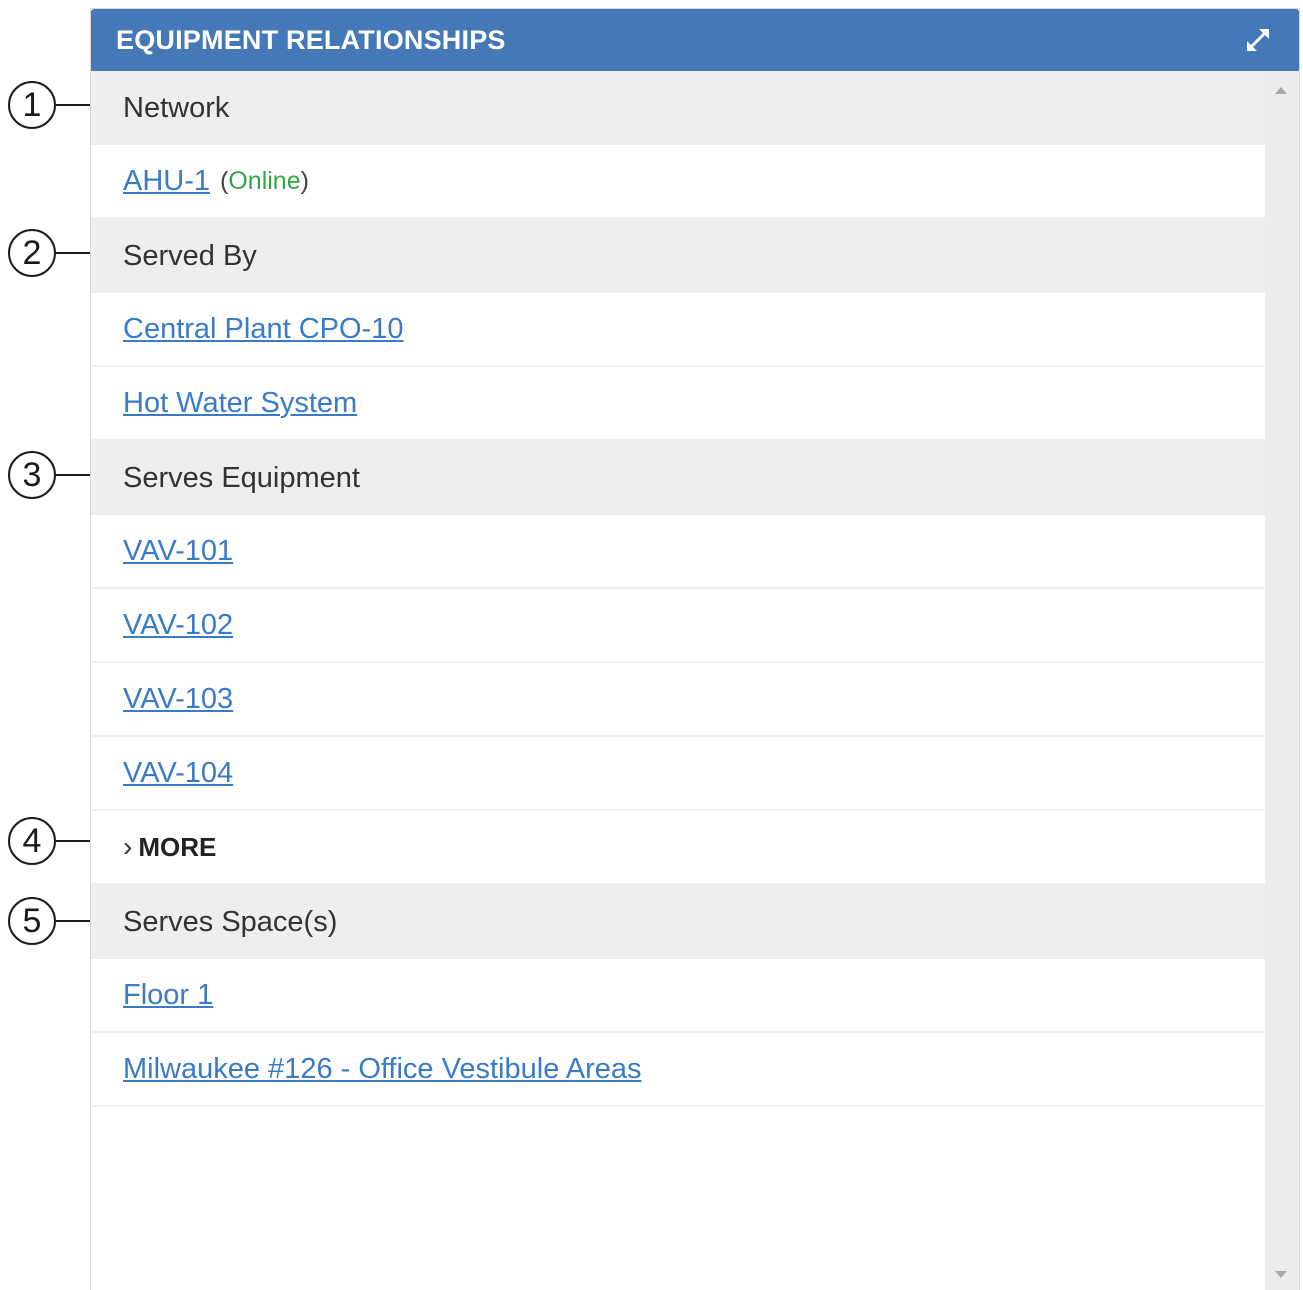 Image resolution: width=1303 pixels, height=1290 pixels. Describe the element at coordinates (32, 253) in the screenshot. I see `callout-number: 2` at that location.